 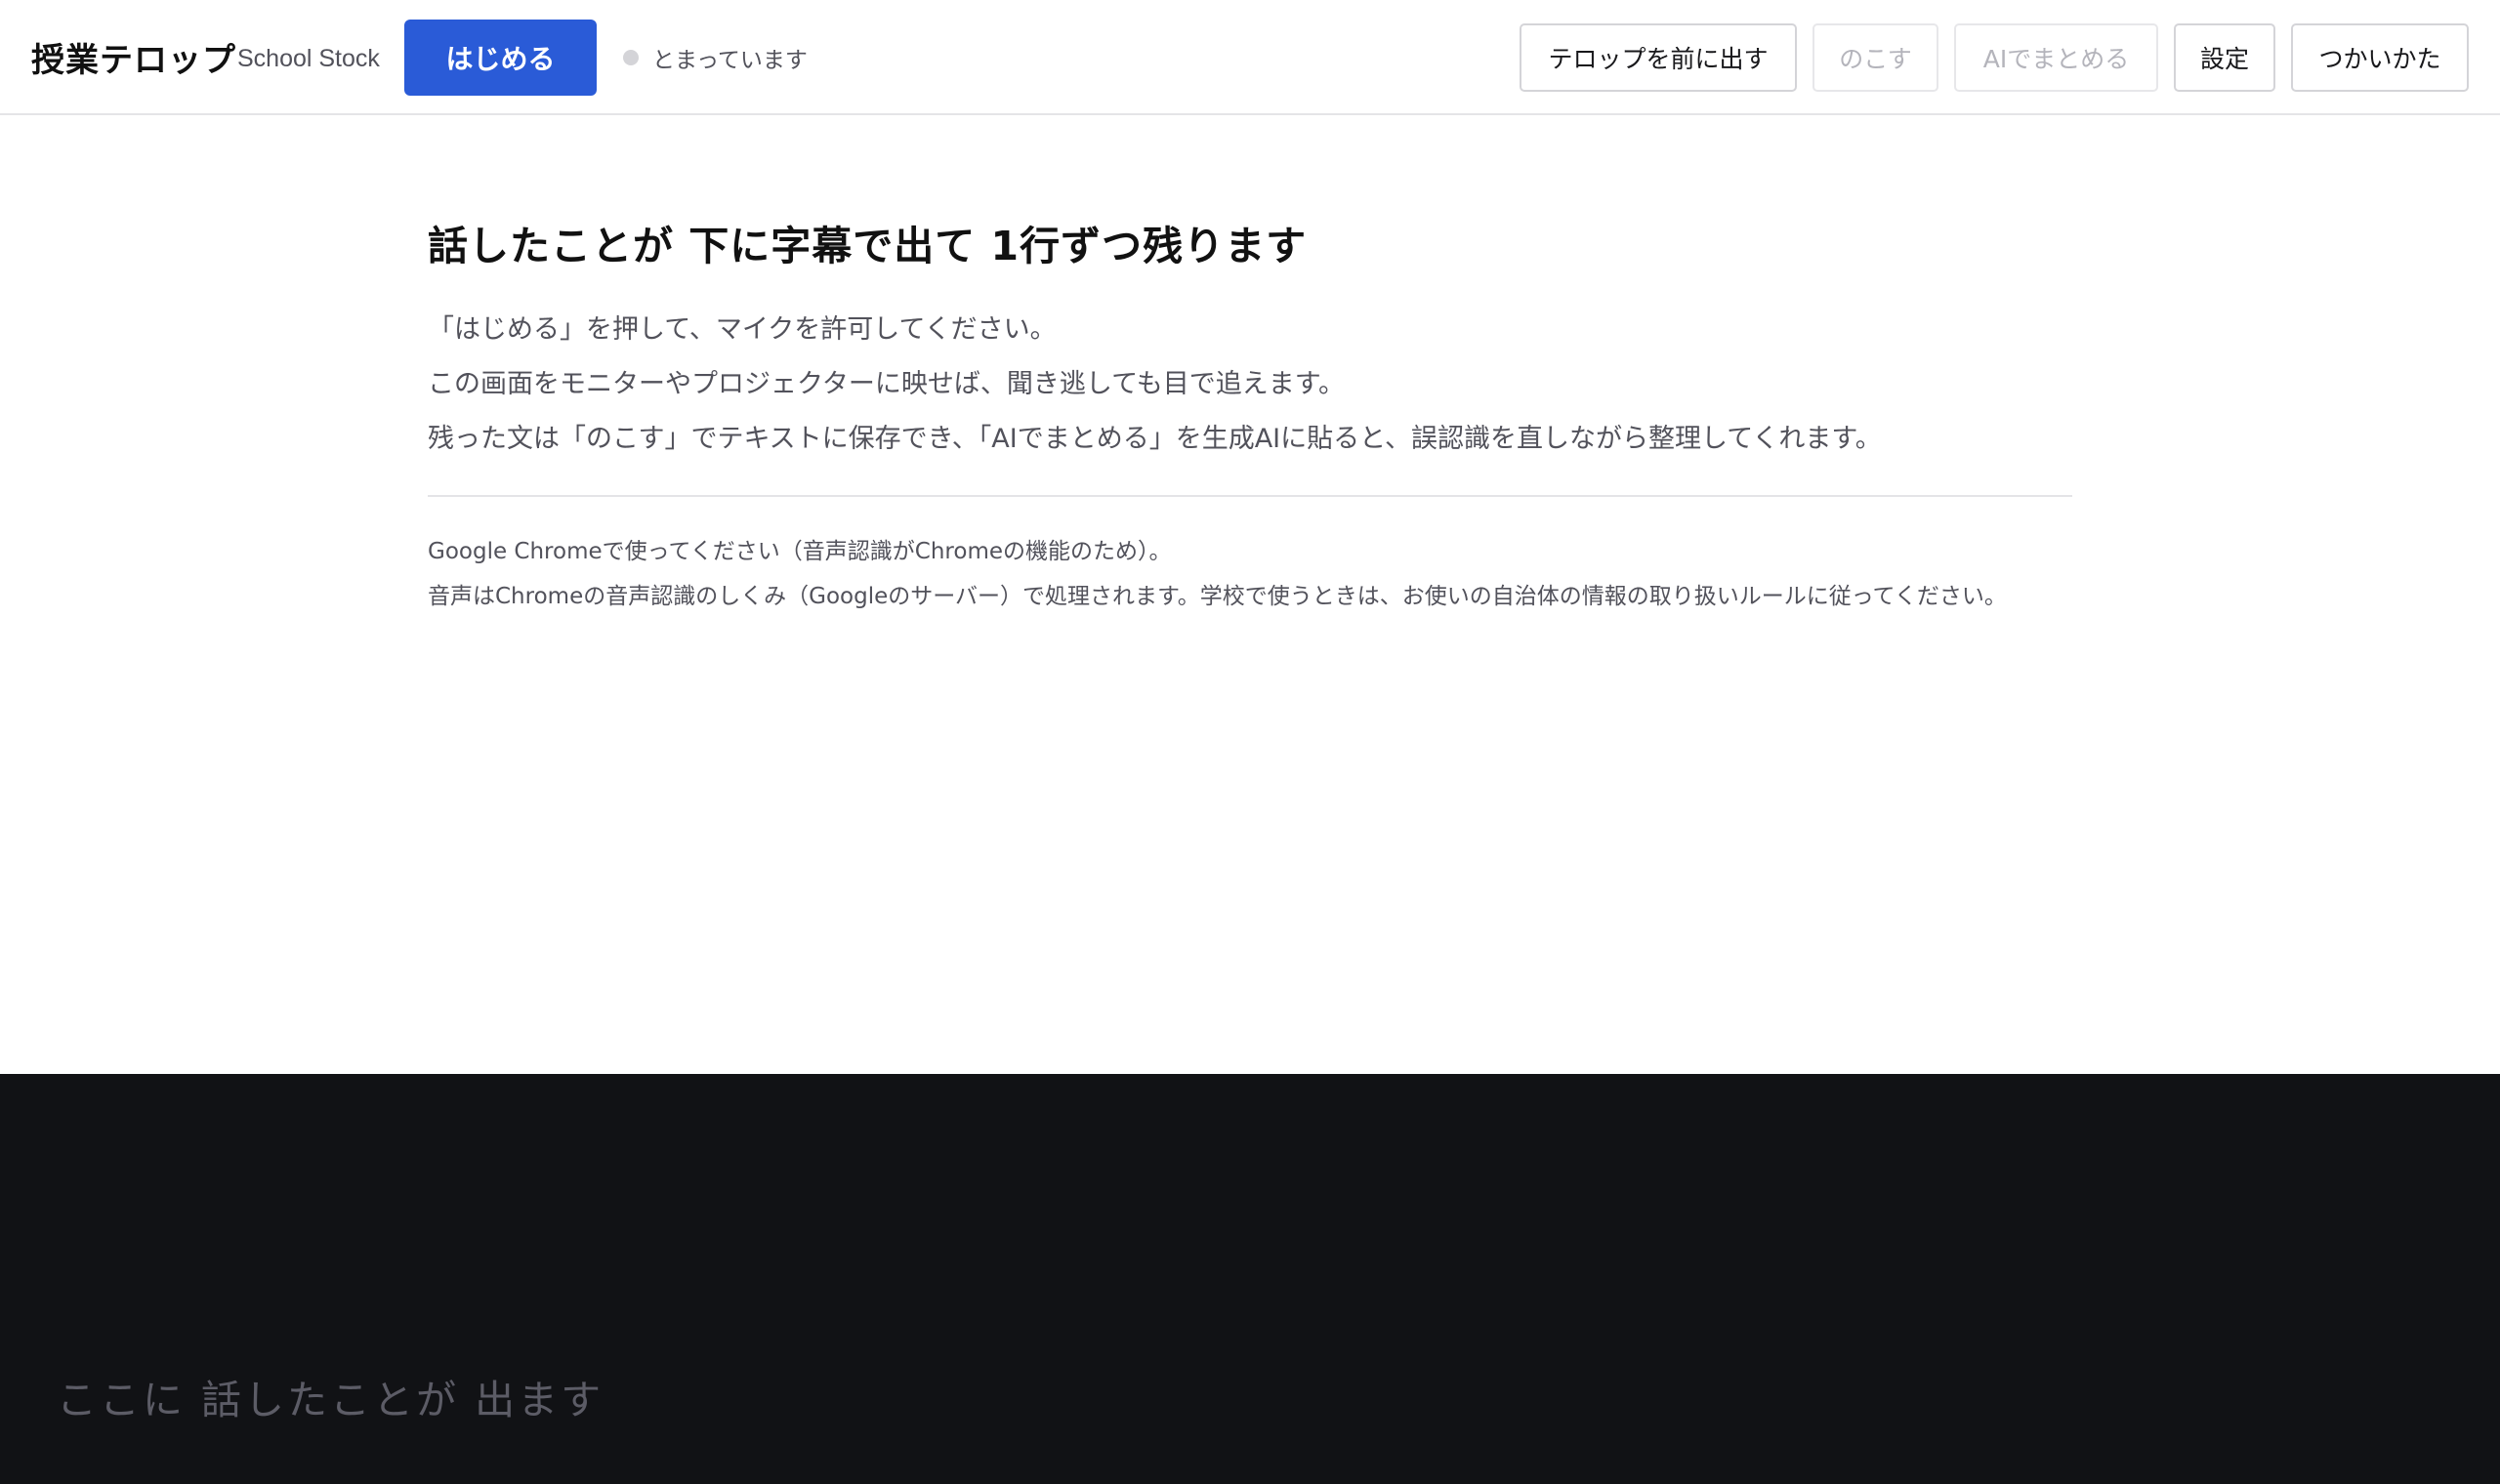 I want to click on caption-placeholder: ここに 話したことが 出ます, so click(x=330, y=1400).